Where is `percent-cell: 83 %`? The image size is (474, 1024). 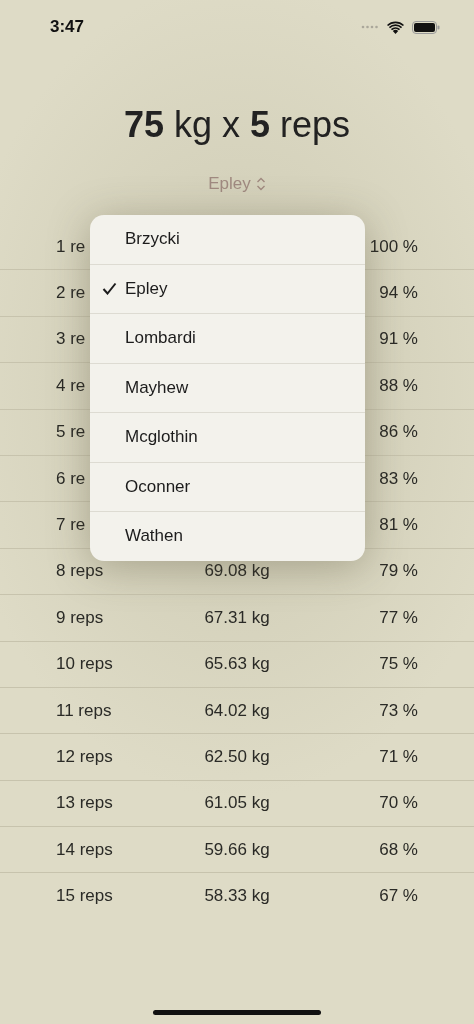
percent-cell: 83 % is located at coordinates (398, 478).